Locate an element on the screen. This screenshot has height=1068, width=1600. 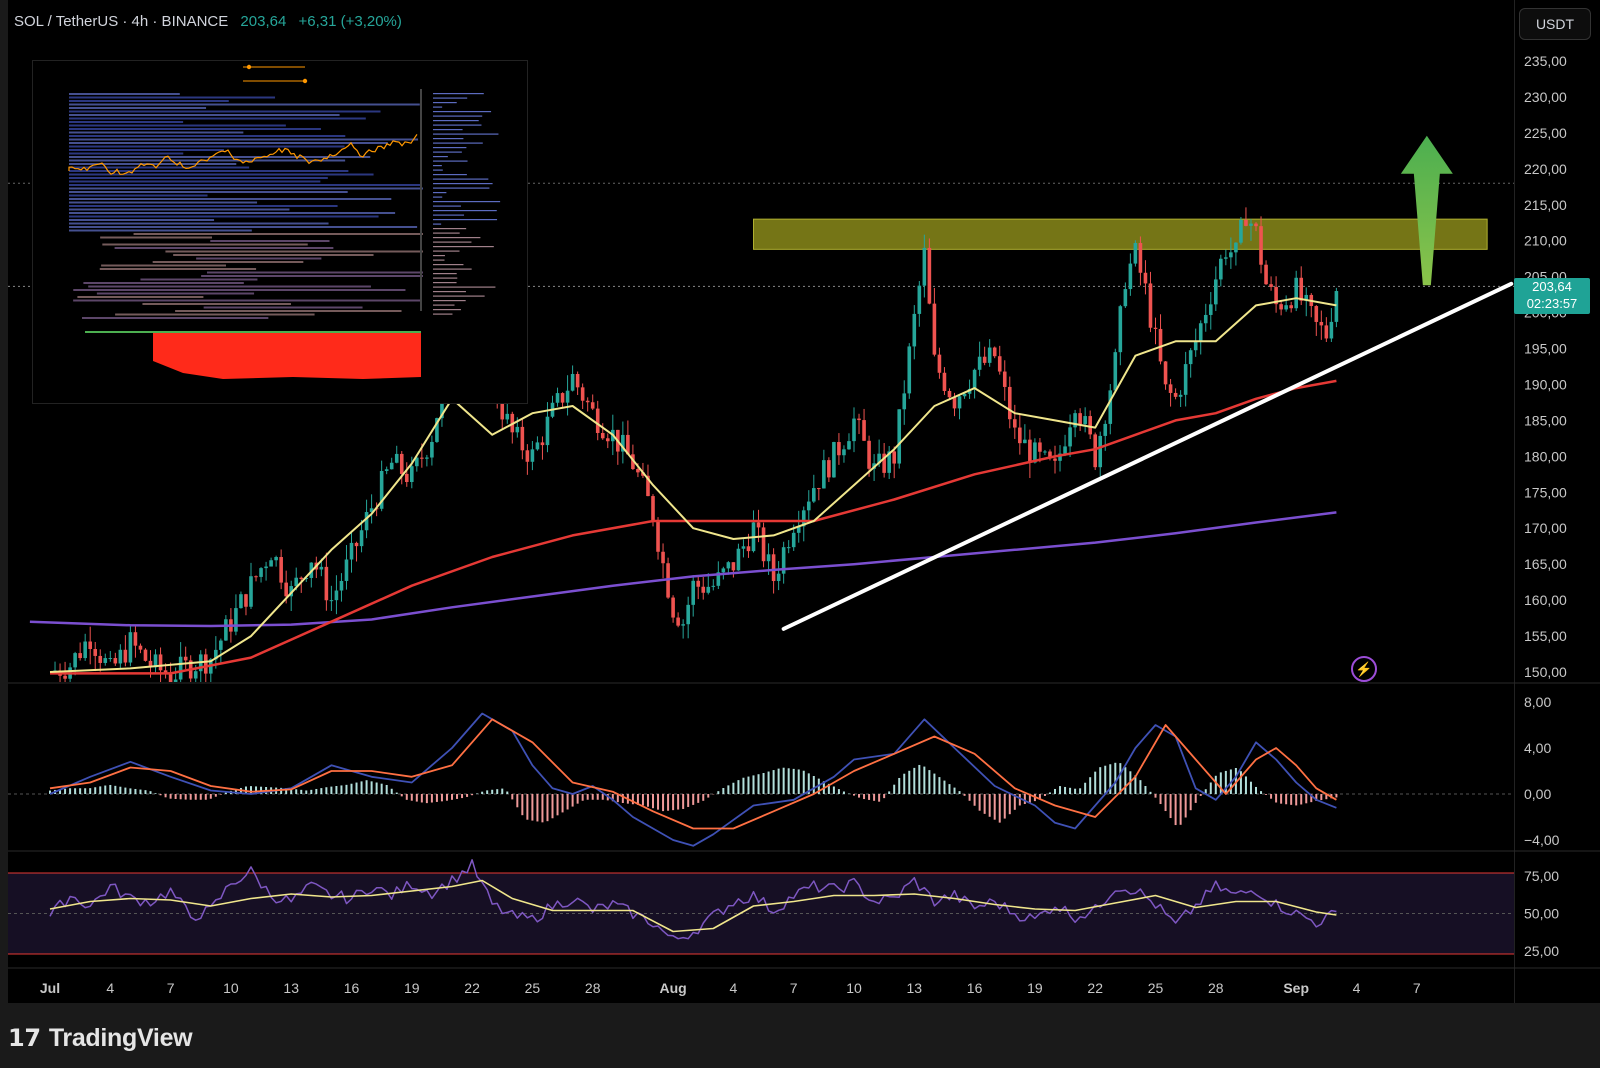
currency-button: USDT is located at coordinates (1555, 24).